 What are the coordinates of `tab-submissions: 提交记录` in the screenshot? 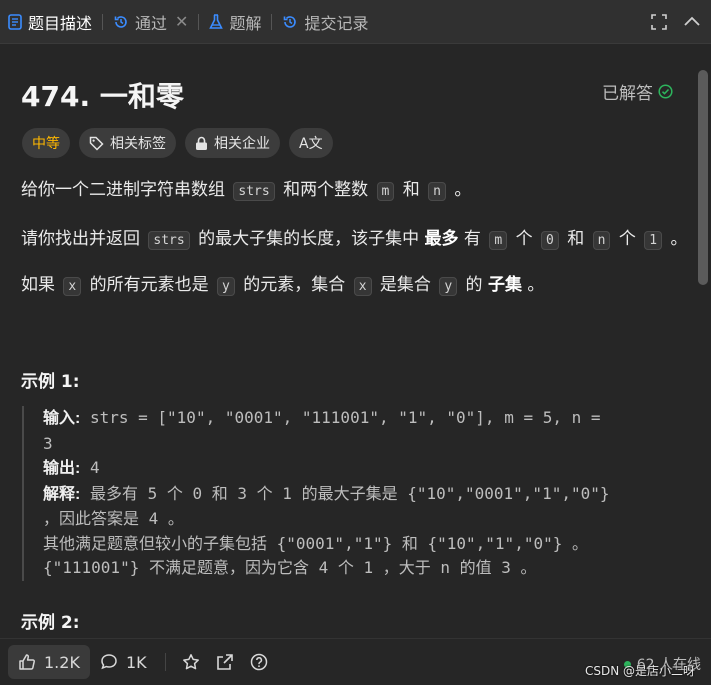 It's located at (325, 22).